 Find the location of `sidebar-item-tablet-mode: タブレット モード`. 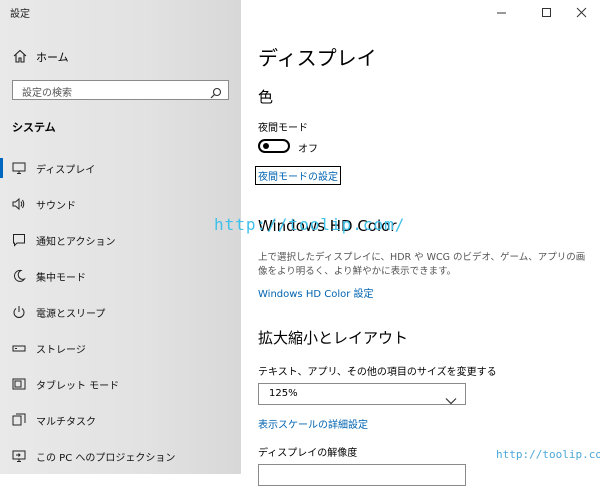

sidebar-item-tablet-mode: タブレット モード is located at coordinates (120, 384).